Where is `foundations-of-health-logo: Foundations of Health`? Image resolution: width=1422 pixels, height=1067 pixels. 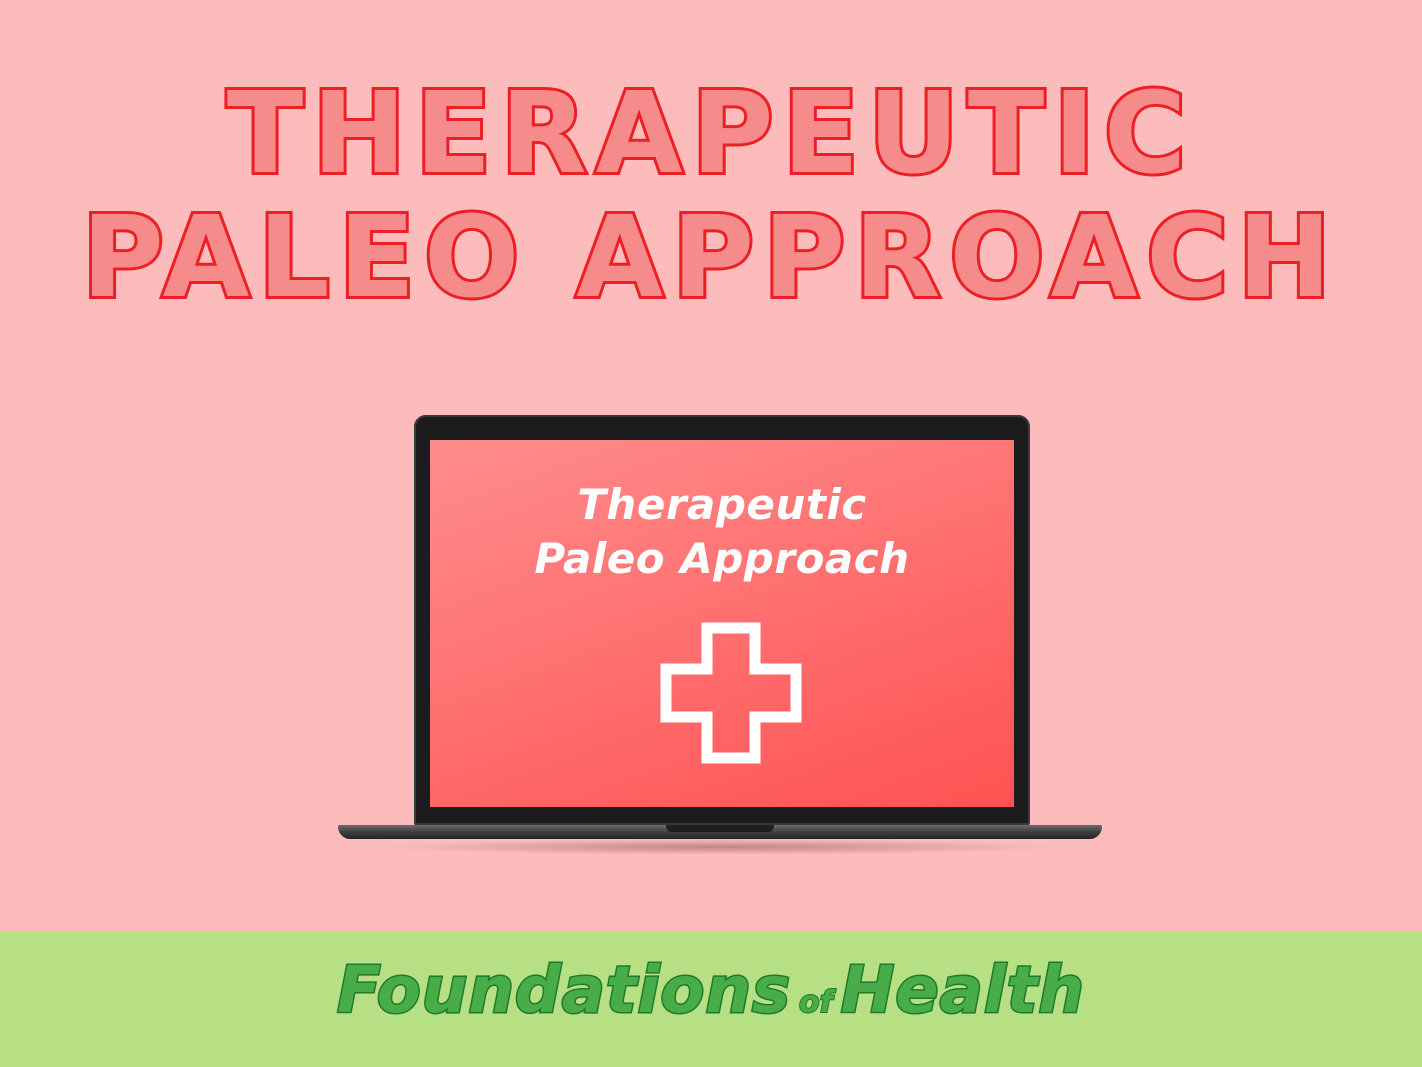
foundations-of-health-logo: Foundations of Health is located at coordinates (711, 991).